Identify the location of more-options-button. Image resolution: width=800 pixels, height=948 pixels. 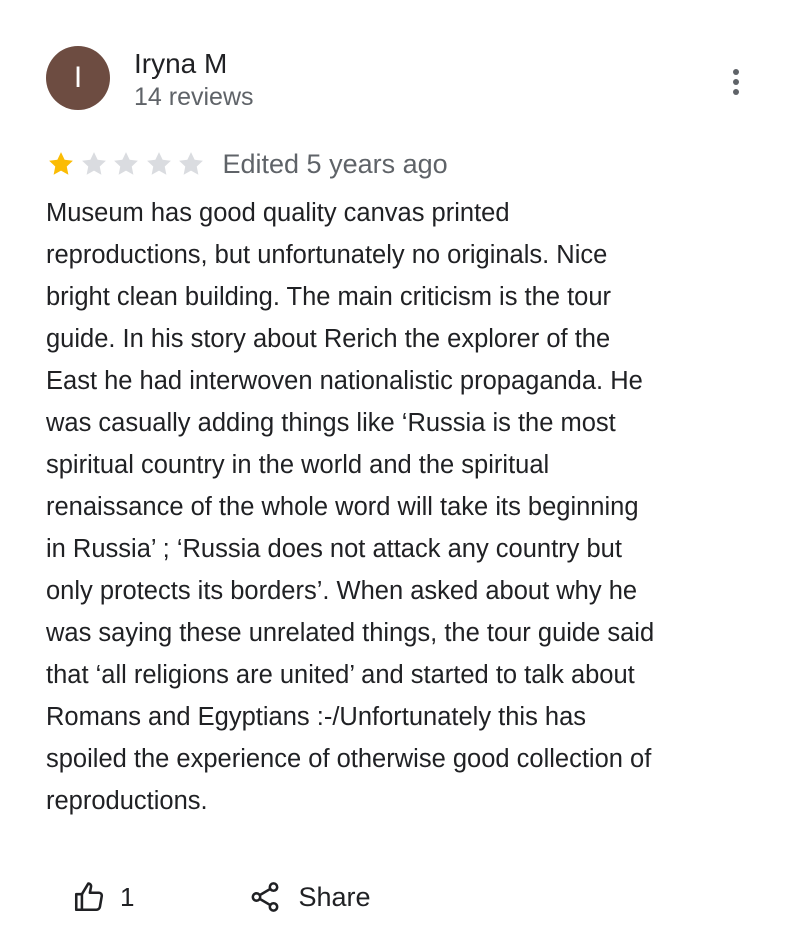
(736, 82).